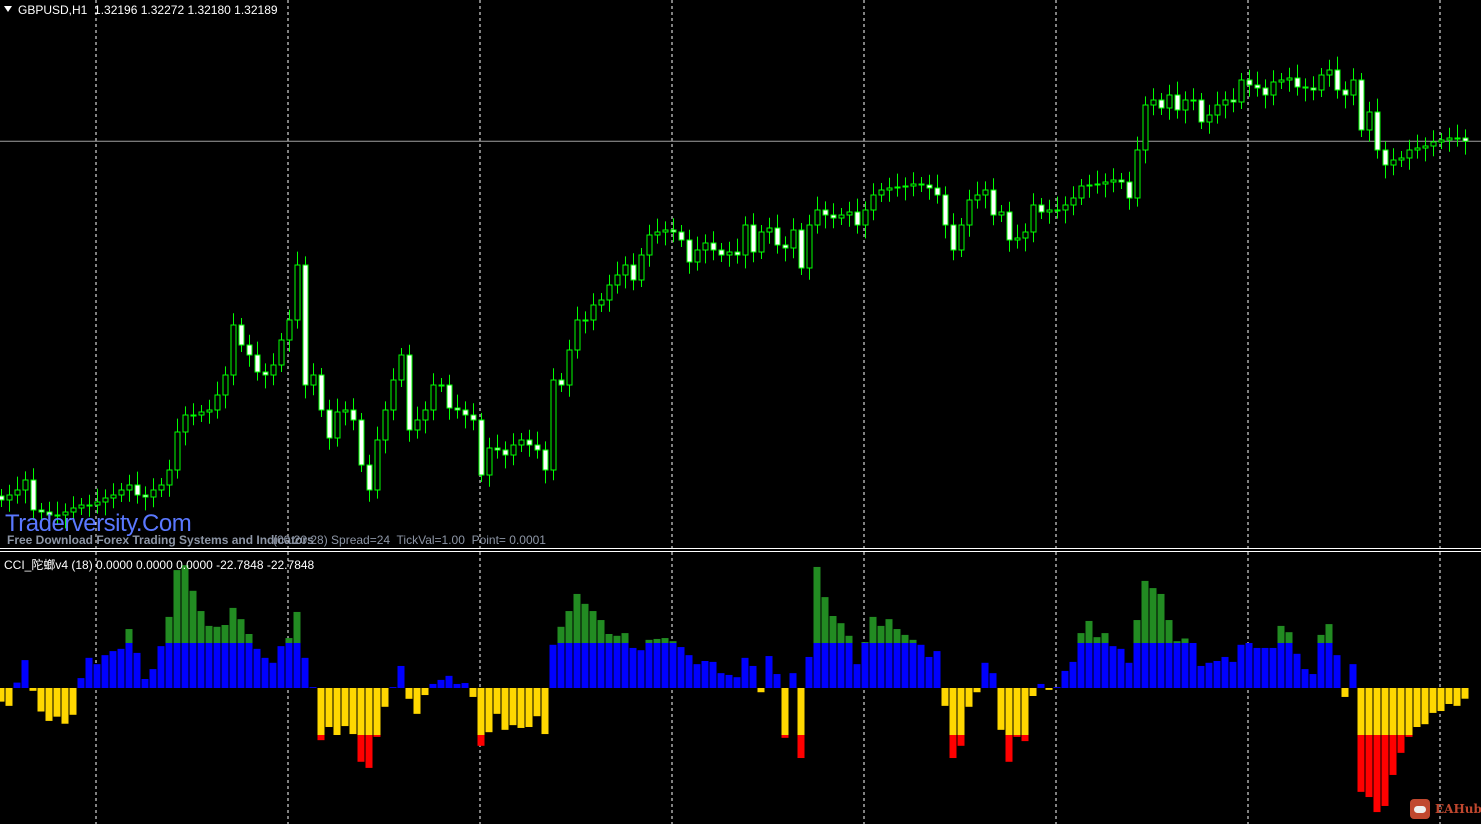 Image resolution: width=1481 pixels, height=824 pixels. What do you see at coordinates (8, 9) in the screenshot?
I see `dropdown-triangle-icon` at bounding box center [8, 9].